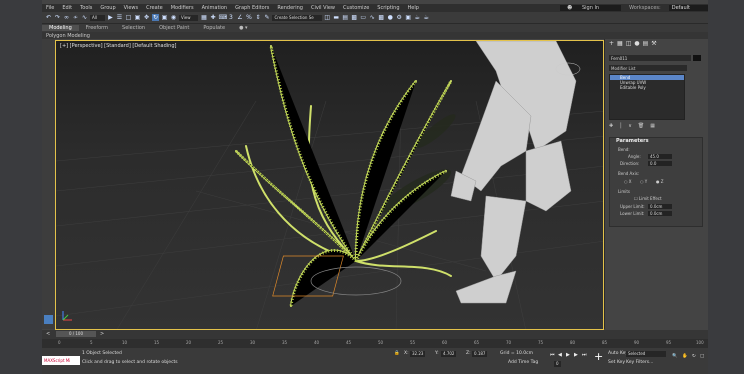 This screenshot has height=374, width=744. I want to click on limit-effect-checkbox: ☐ Limit Effect, so click(648, 198).